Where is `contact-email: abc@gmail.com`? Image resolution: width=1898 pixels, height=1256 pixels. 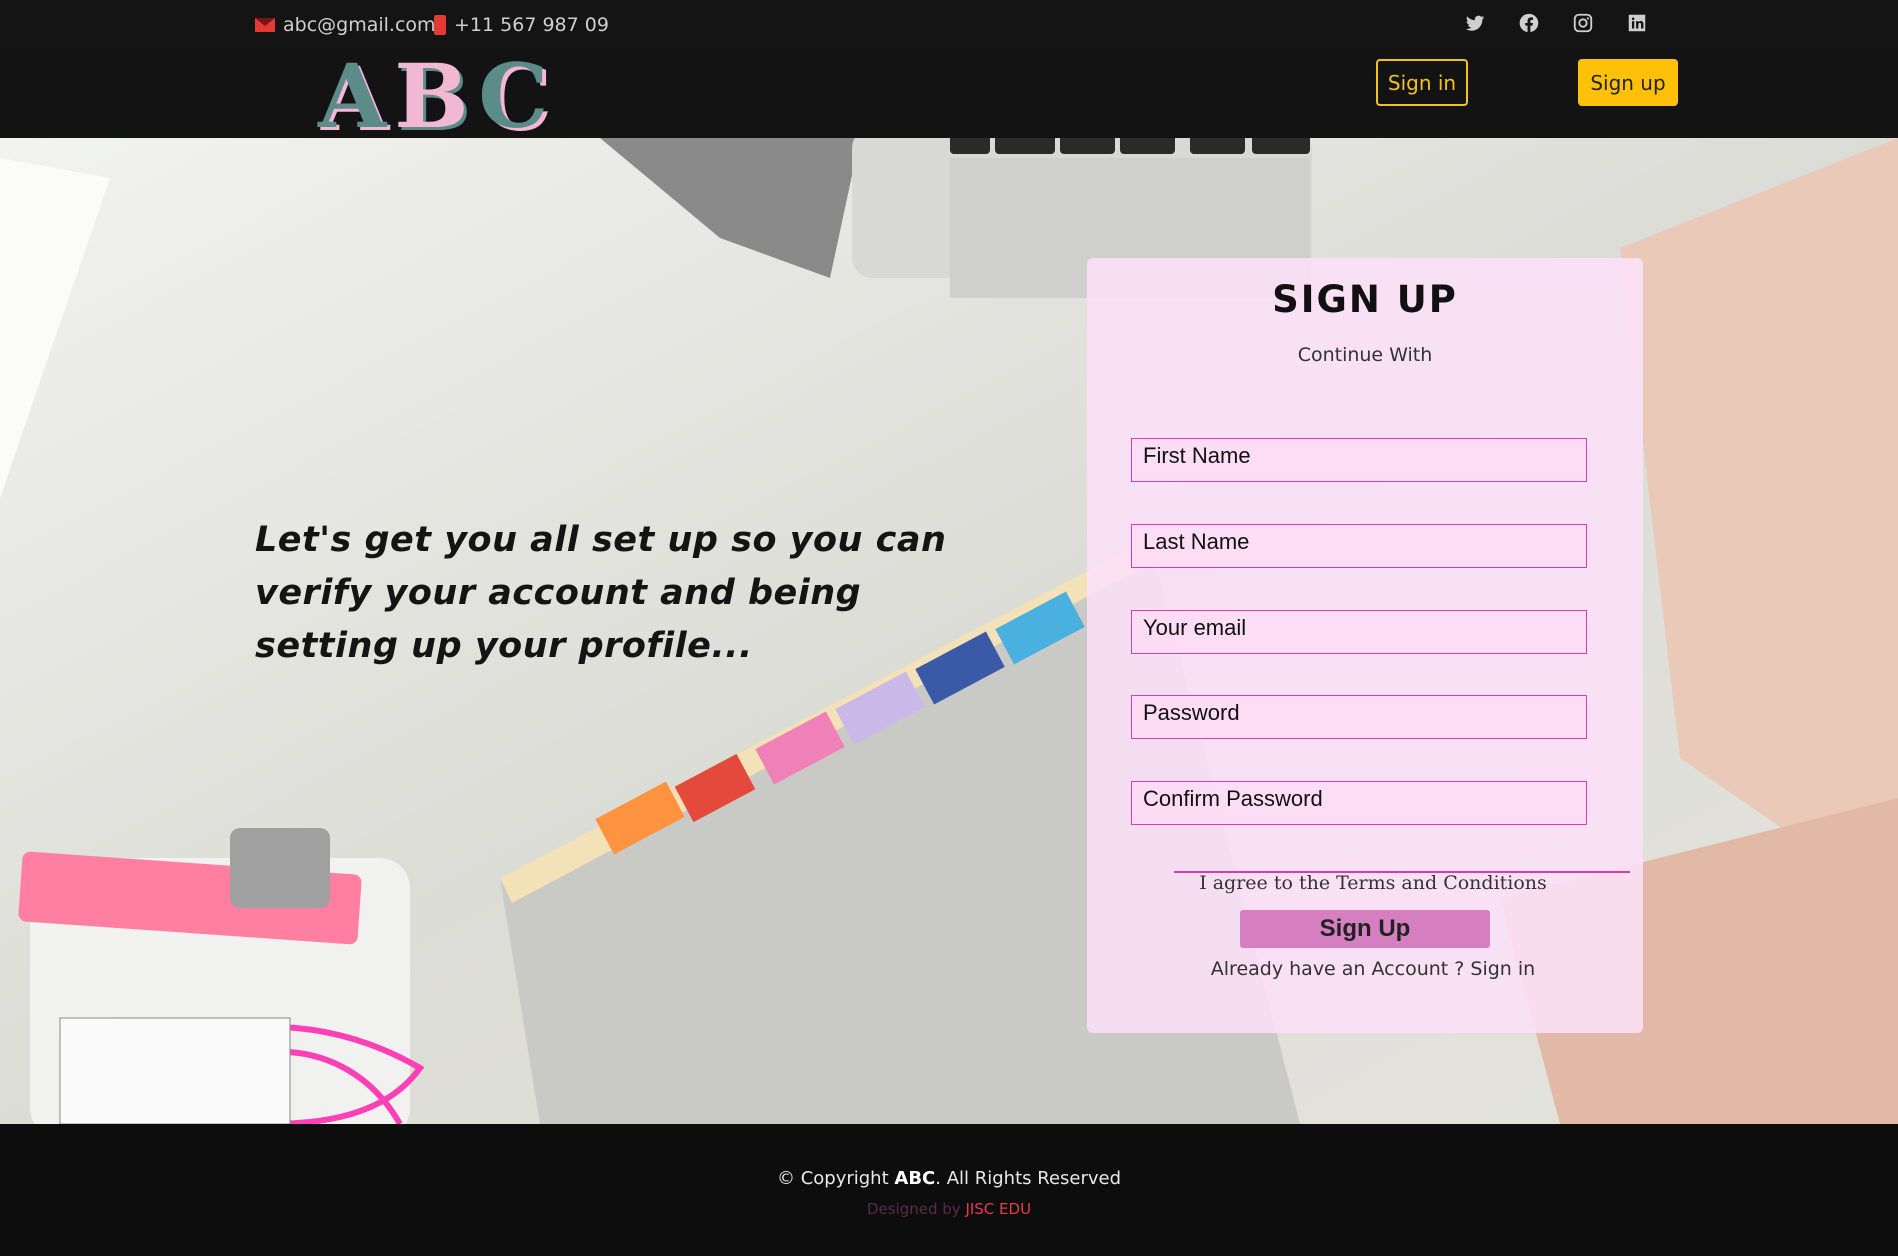
contact-email: abc@gmail.com is located at coordinates (345, 25).